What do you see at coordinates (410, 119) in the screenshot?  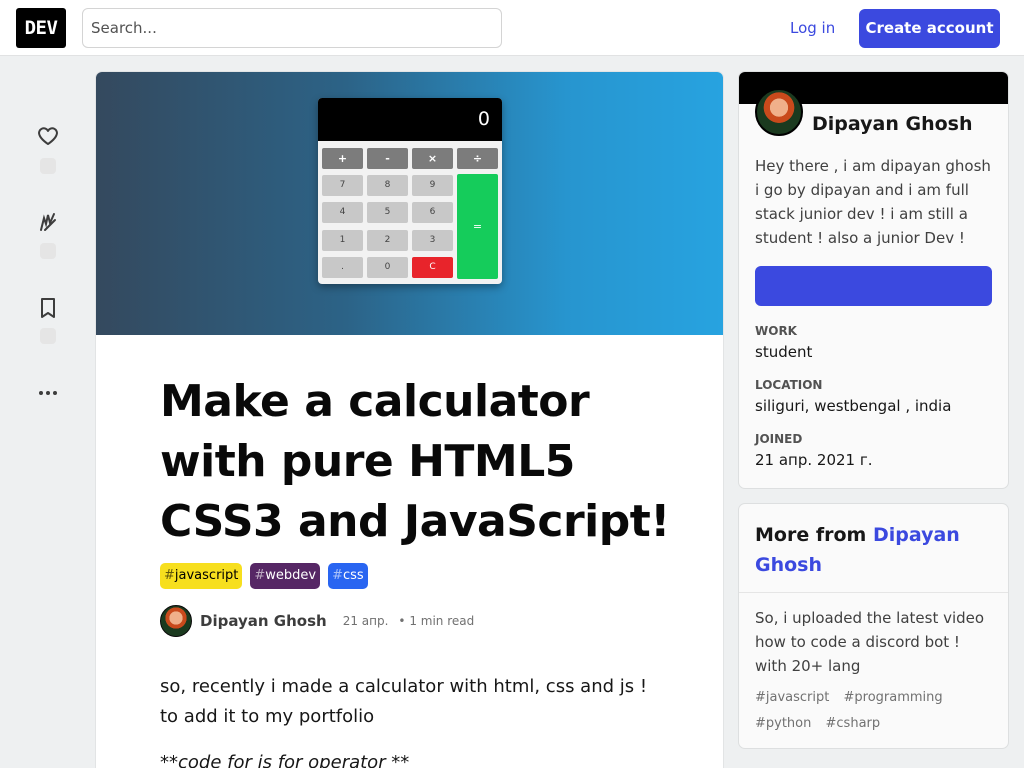 I see `calculator-display: 0` at bounding box center [410, 119].